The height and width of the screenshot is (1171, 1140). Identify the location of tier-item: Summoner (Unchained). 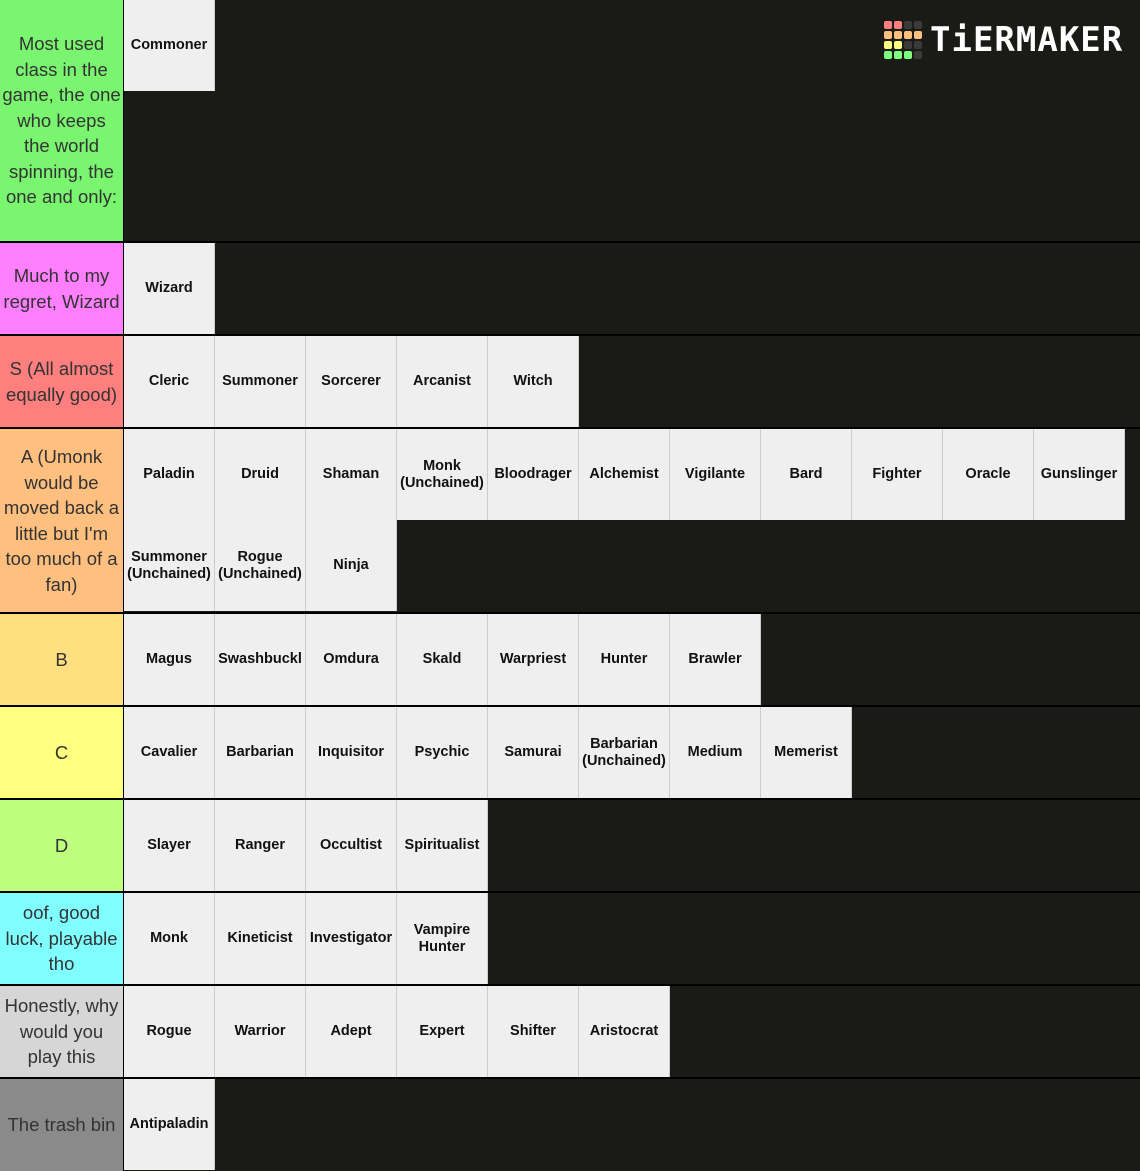
(169, 565).